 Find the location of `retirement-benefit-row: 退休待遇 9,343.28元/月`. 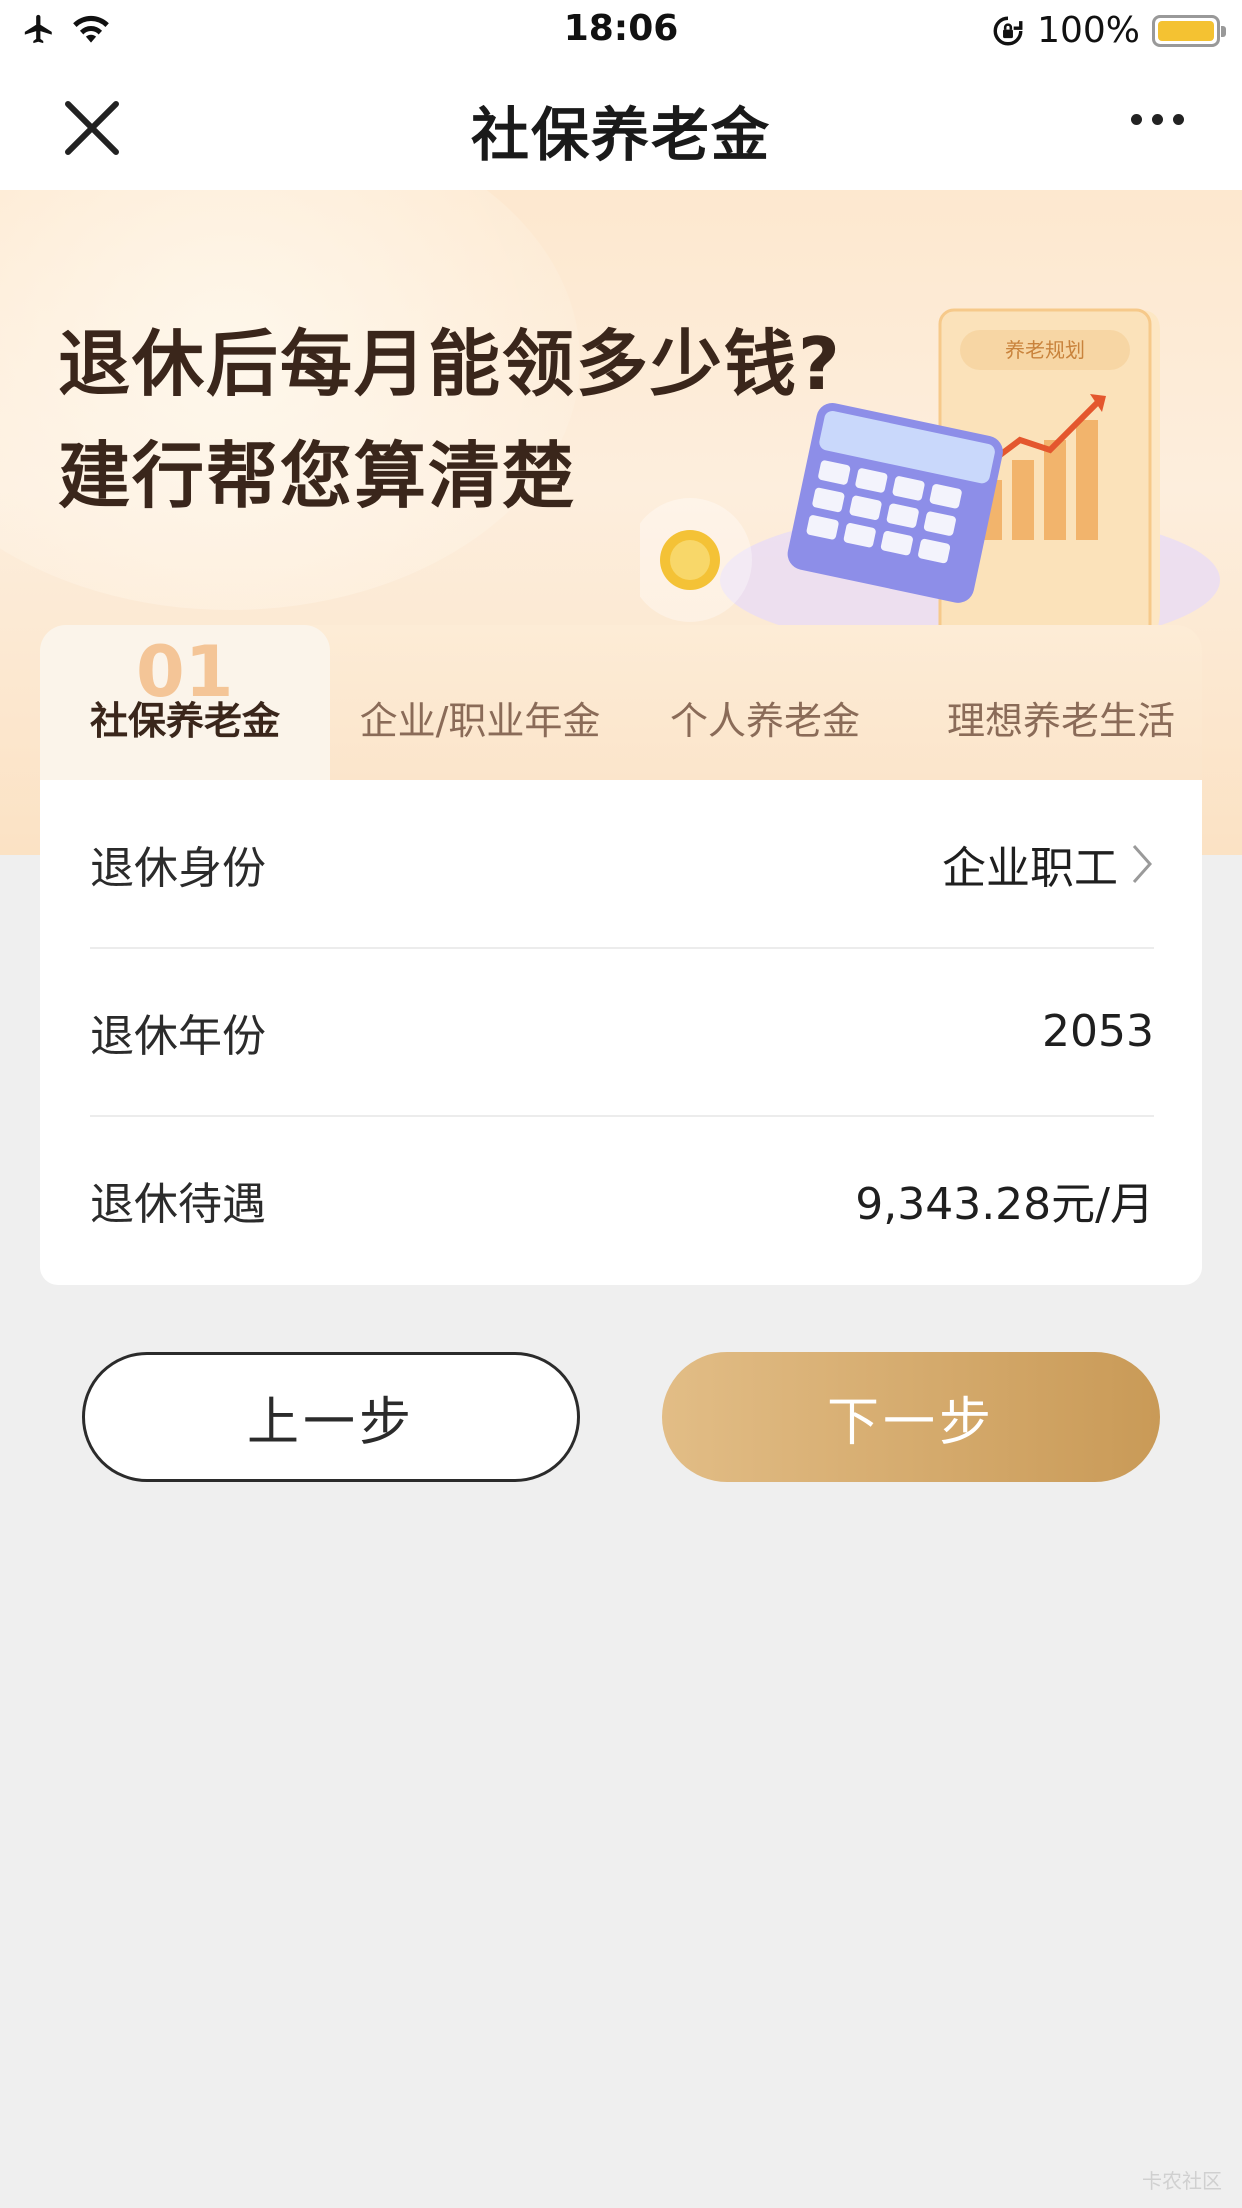

retirement-benefit-row: 退休待遇 9,343.28元/月 is located at coordinates (622, 1199).